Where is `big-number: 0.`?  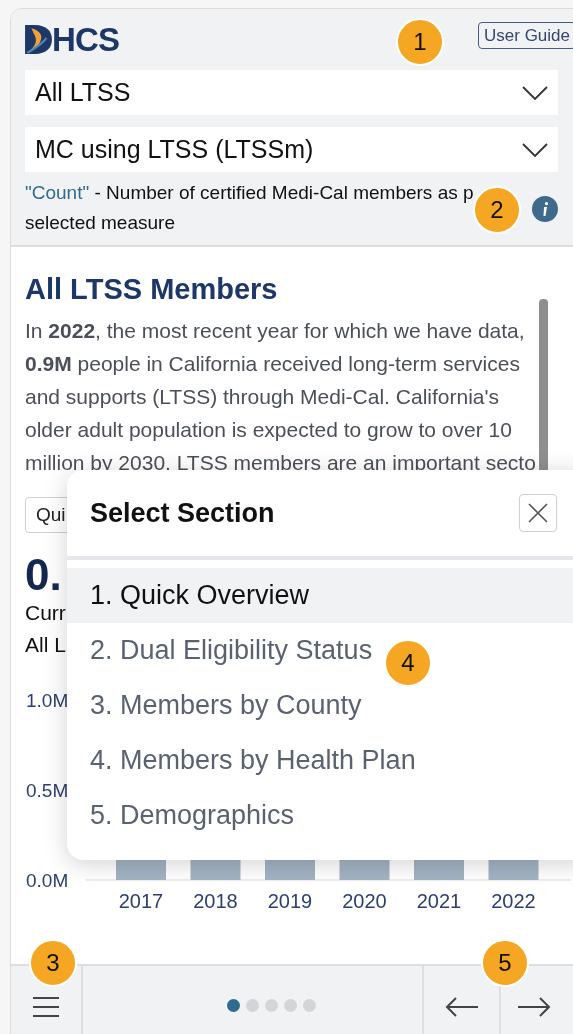
big-number: 0. is located at coordinates (43, 575).